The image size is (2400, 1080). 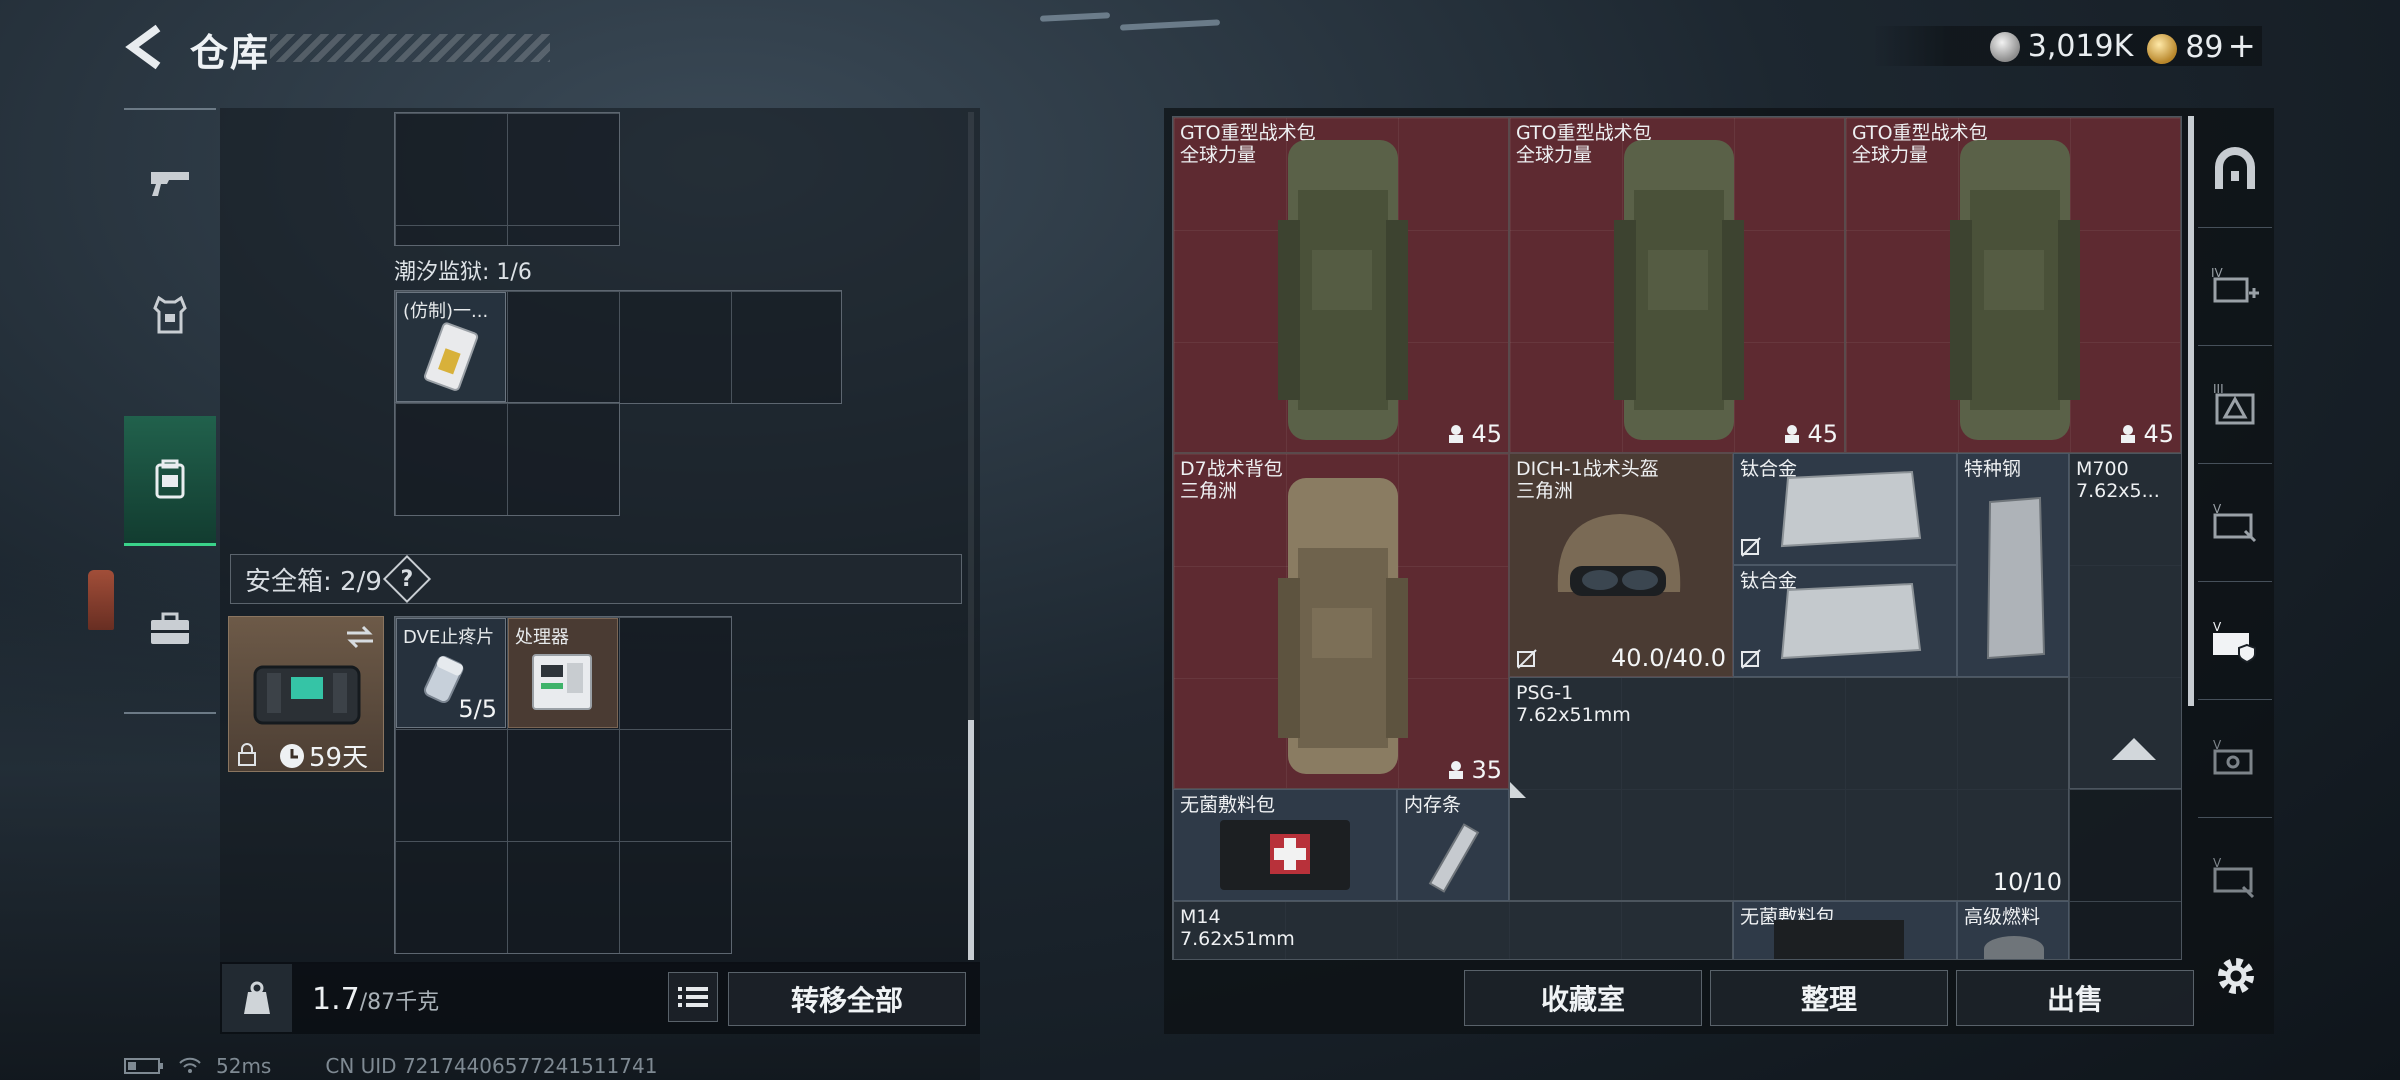 I want to click on tab-expansion-4: IV, so click(x=2235, y=287).